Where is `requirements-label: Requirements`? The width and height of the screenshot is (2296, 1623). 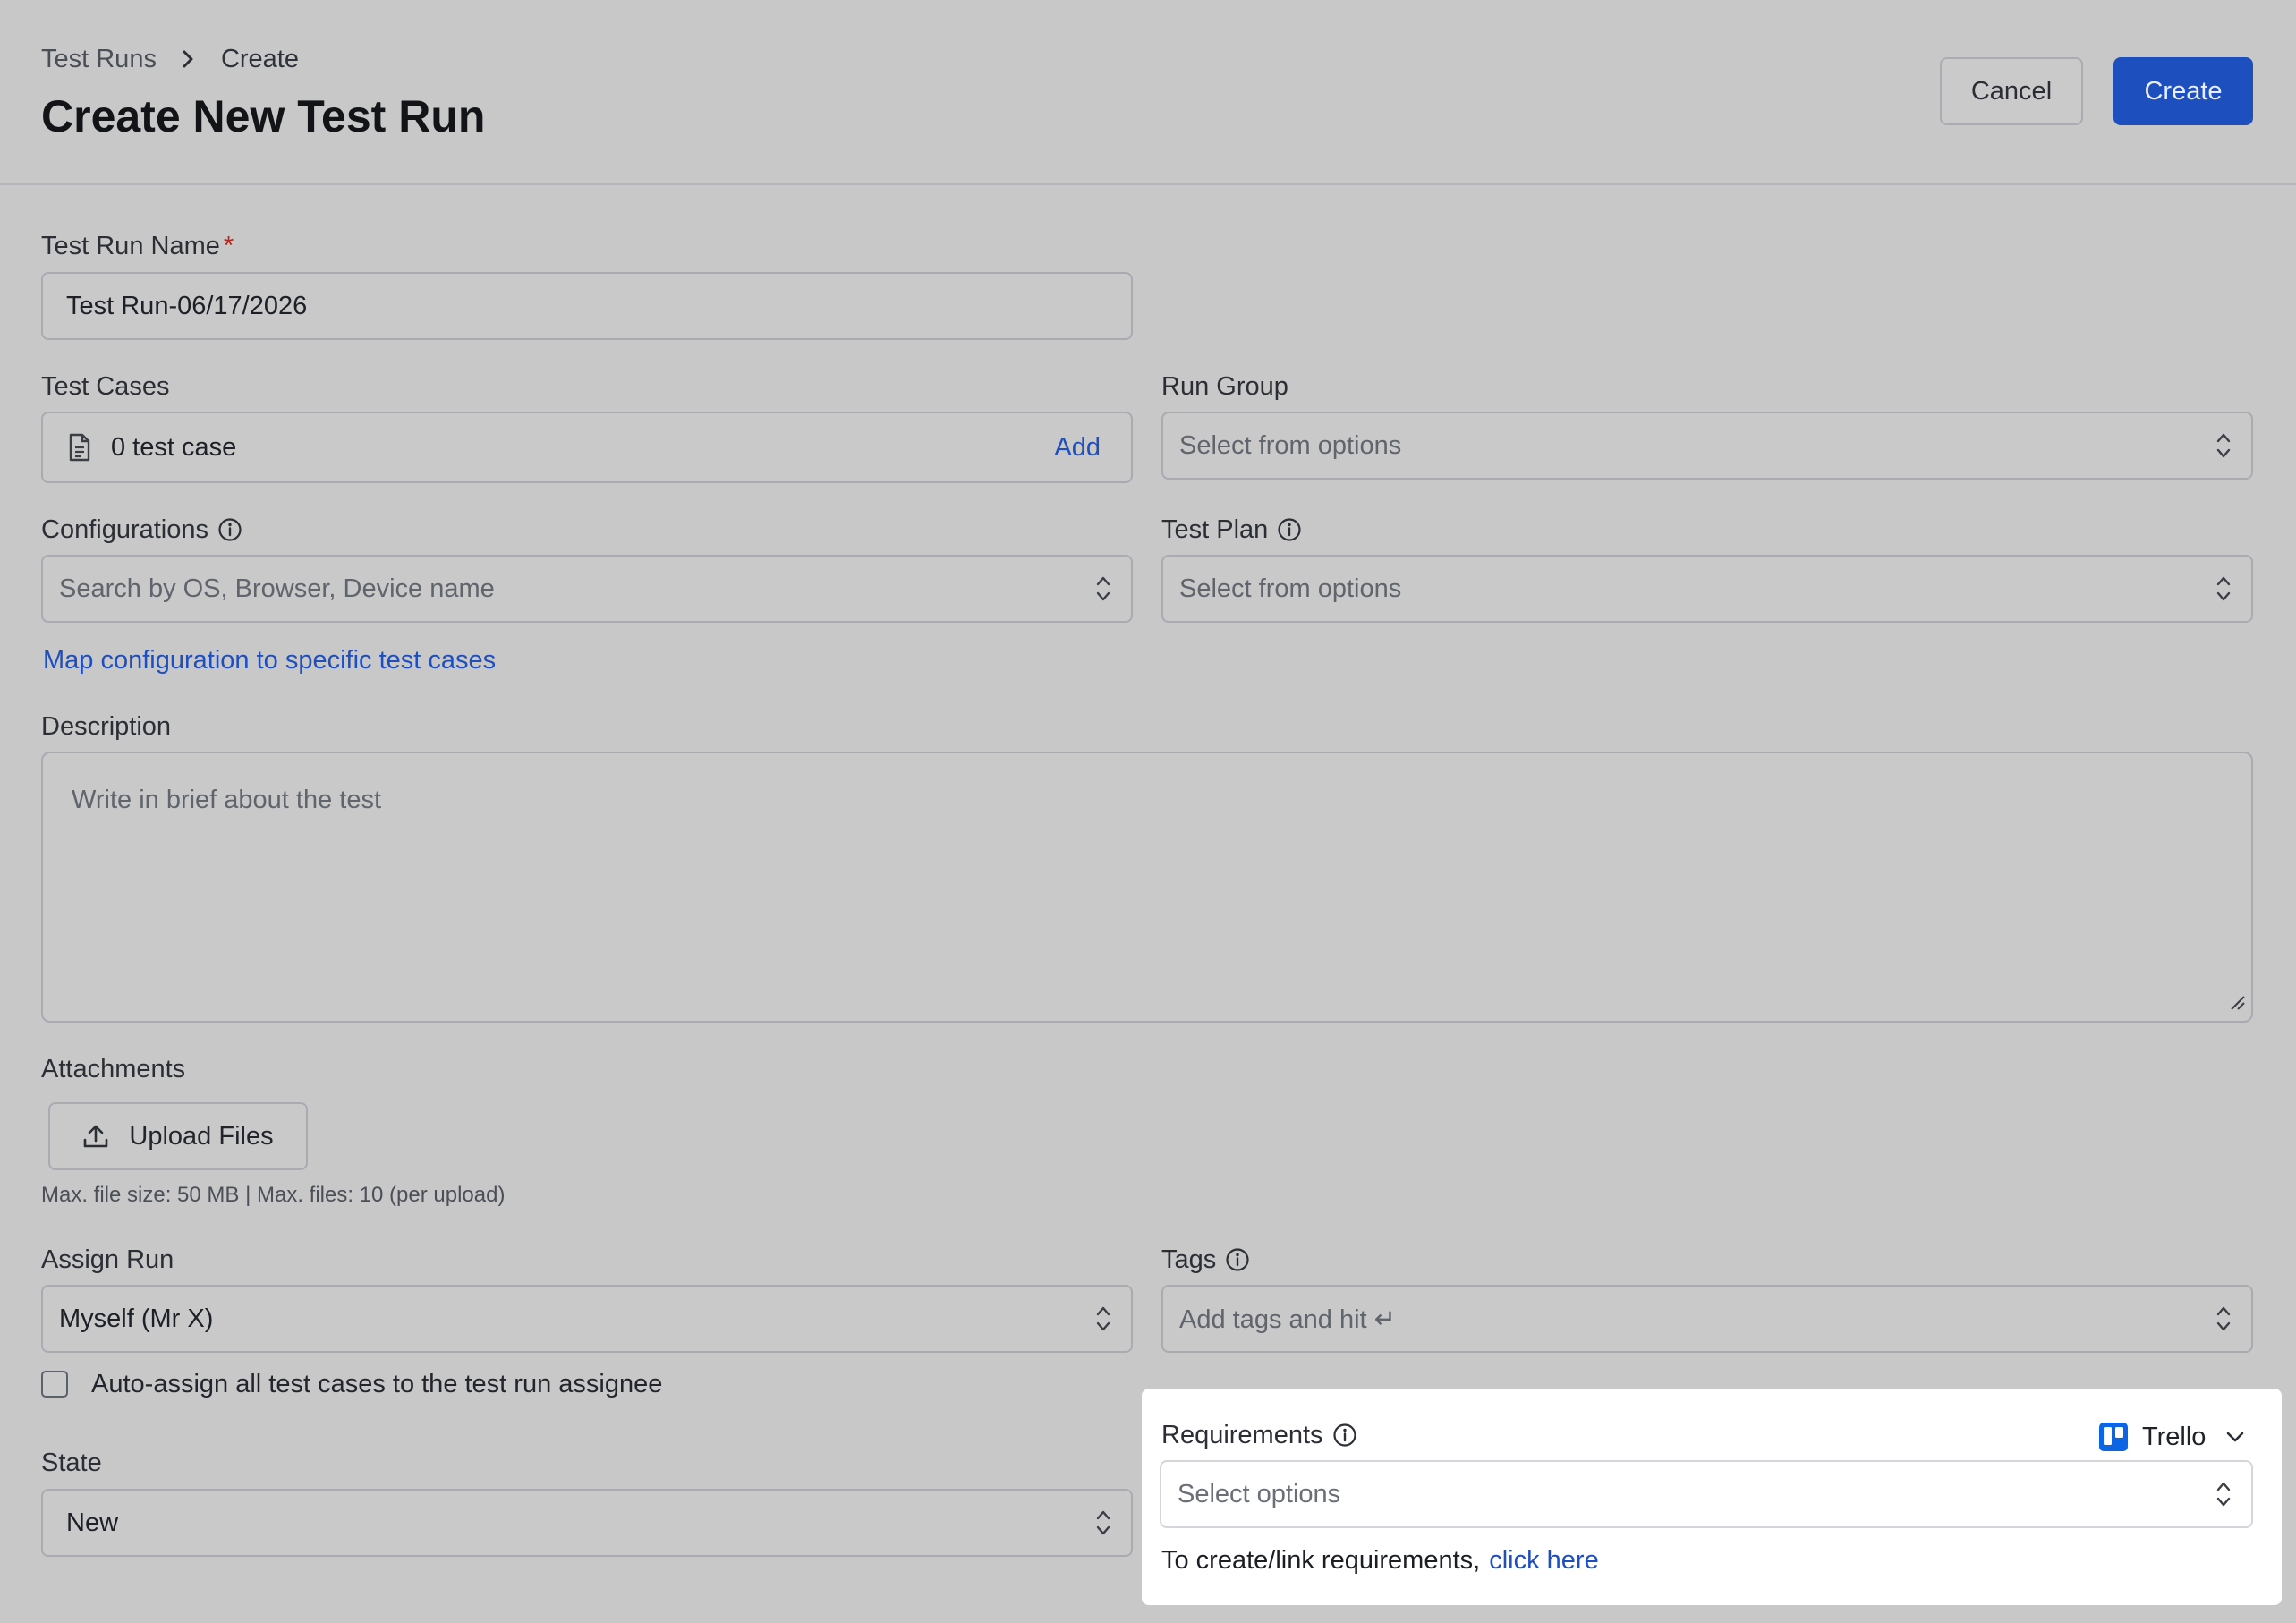
requirements-label: Requirements is located at coordinates (1259, 1435).